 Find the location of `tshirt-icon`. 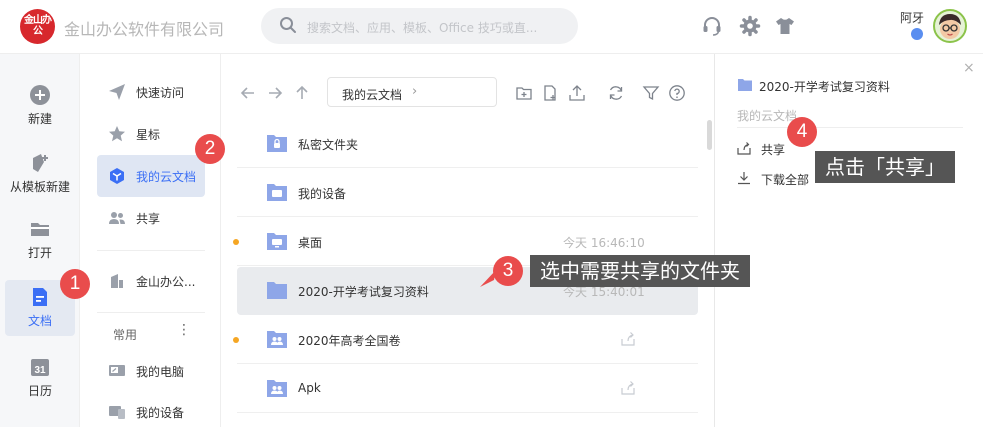

tshirt-icon is located at coordinates (785, 26).